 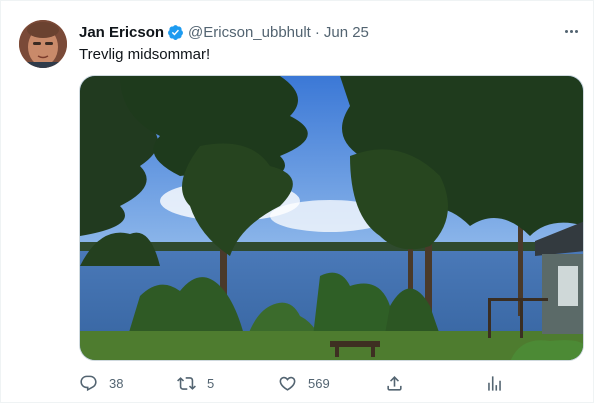 I want to click on like-count: 569, so click(x=319, y=383).